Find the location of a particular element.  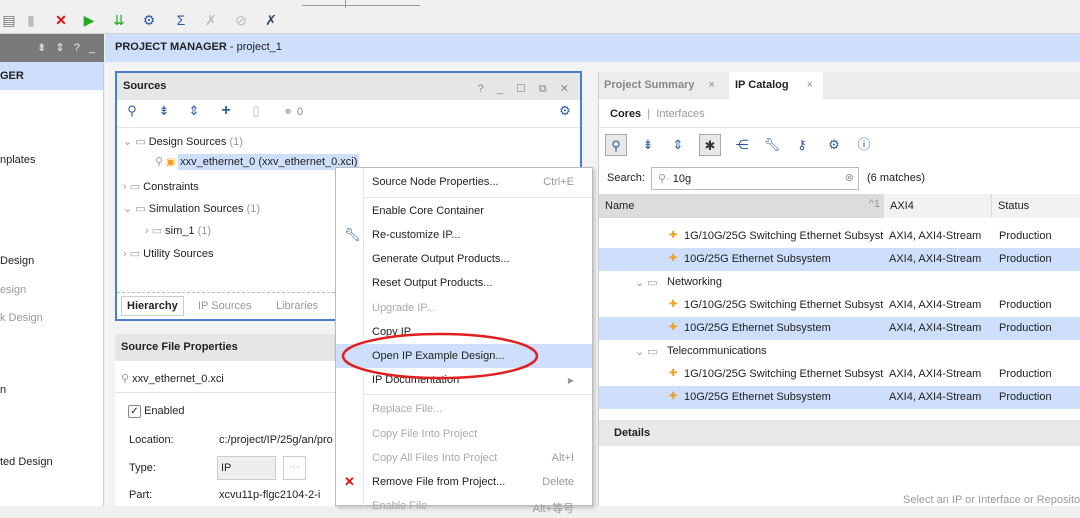

panel-title: Source File Properties is located at coordinates (227, 347).